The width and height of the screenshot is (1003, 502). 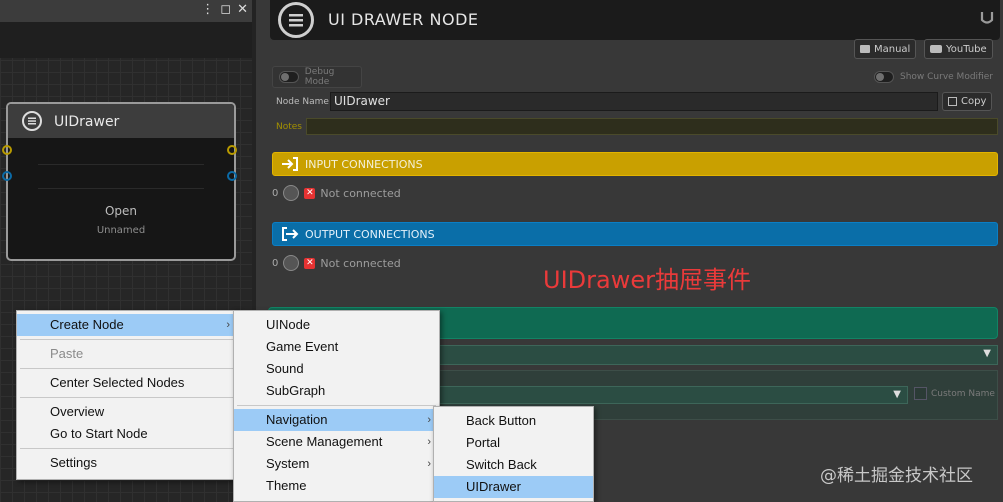 I want to click on graph-node-uidrawer: UIDrawer Open Unnamed, so click(x=121, y=181).